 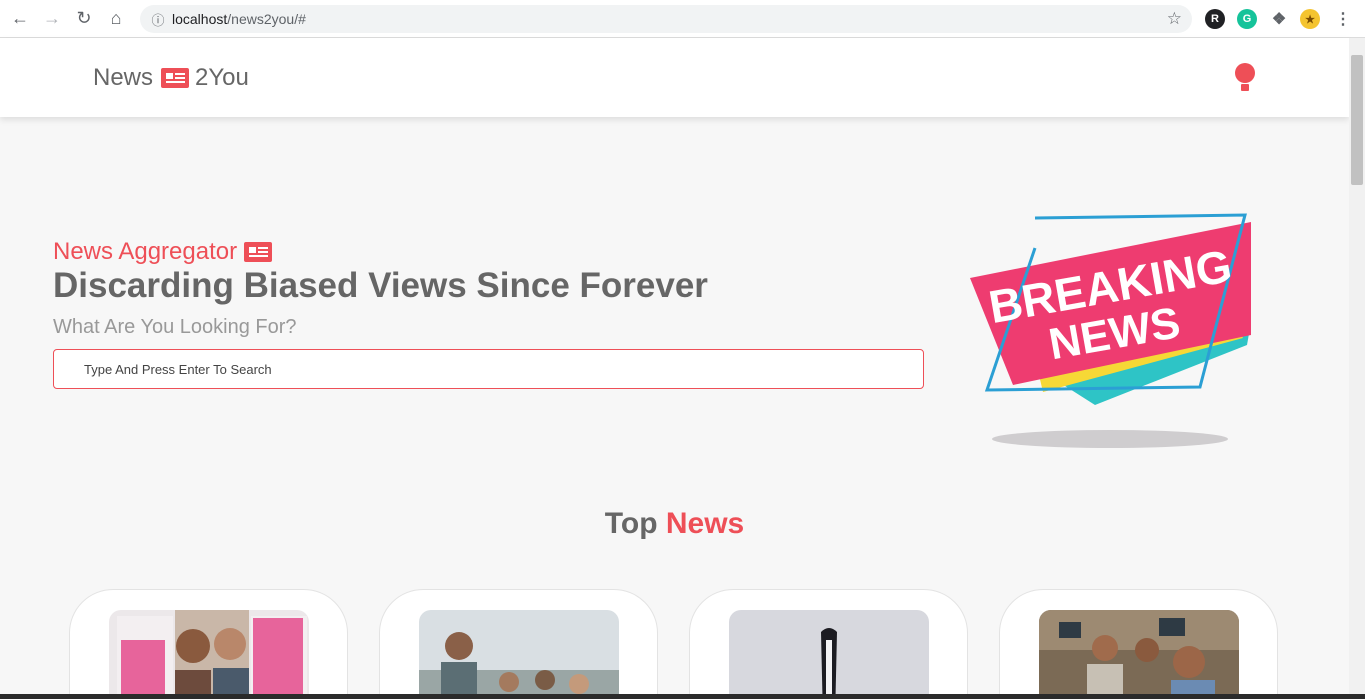 I want to click on page-scrollbar, so click(x=1357, y=368).